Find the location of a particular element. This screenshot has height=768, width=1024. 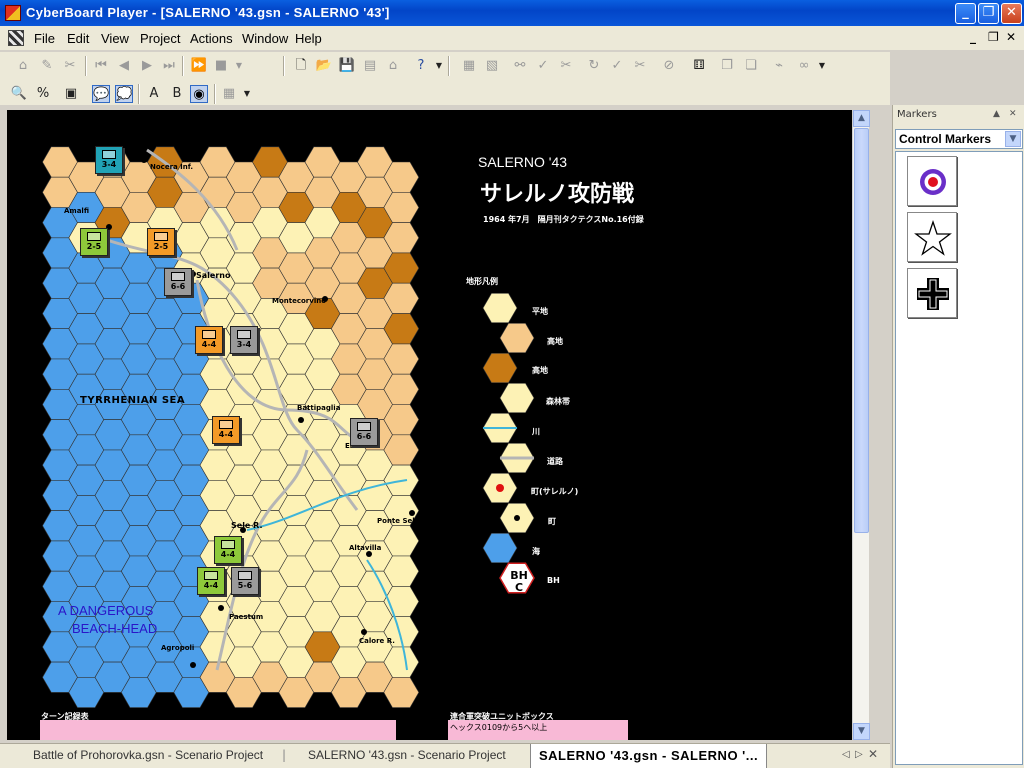

next-move-icon: ▶ is located at coordinates (147, 66).